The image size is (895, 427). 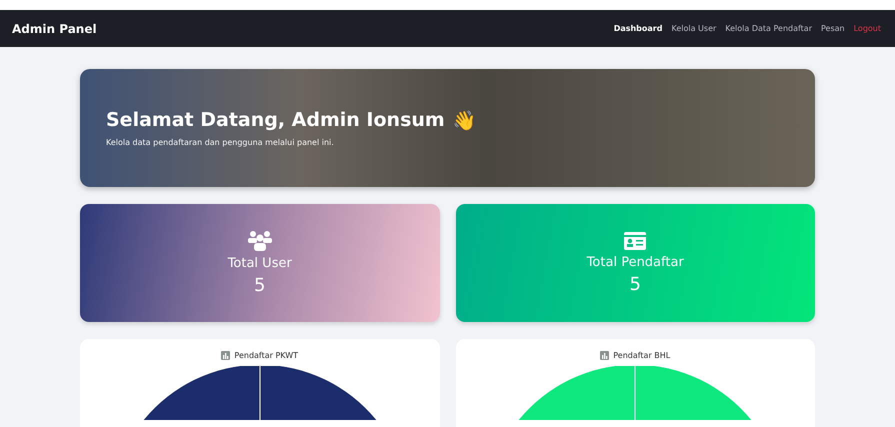 What do you see at coordinates (275, 120) in the screenshot?
I see `hero-title: Selamat Datang, Admin Ionsum` at bounding box center [275, 120].